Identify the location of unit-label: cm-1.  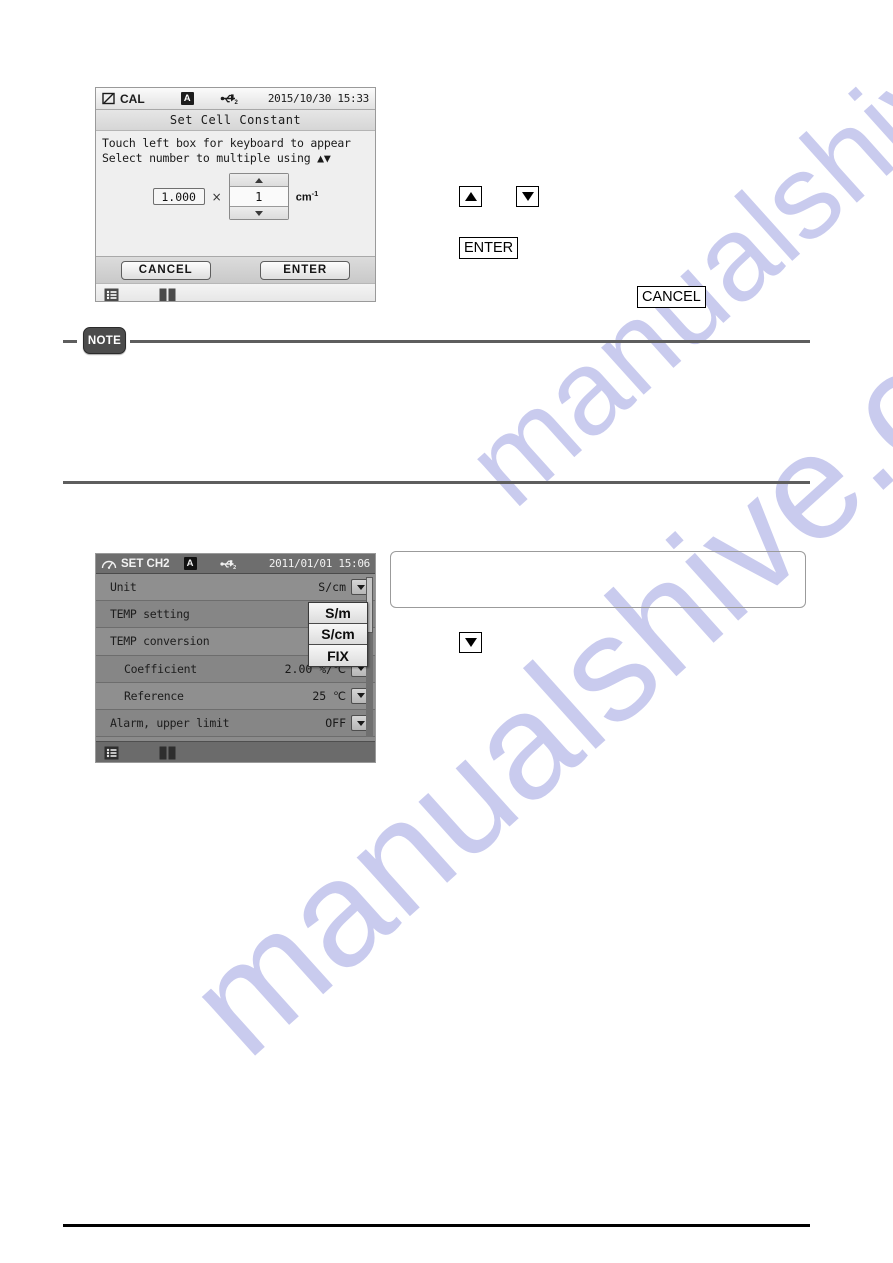
(307, 196).